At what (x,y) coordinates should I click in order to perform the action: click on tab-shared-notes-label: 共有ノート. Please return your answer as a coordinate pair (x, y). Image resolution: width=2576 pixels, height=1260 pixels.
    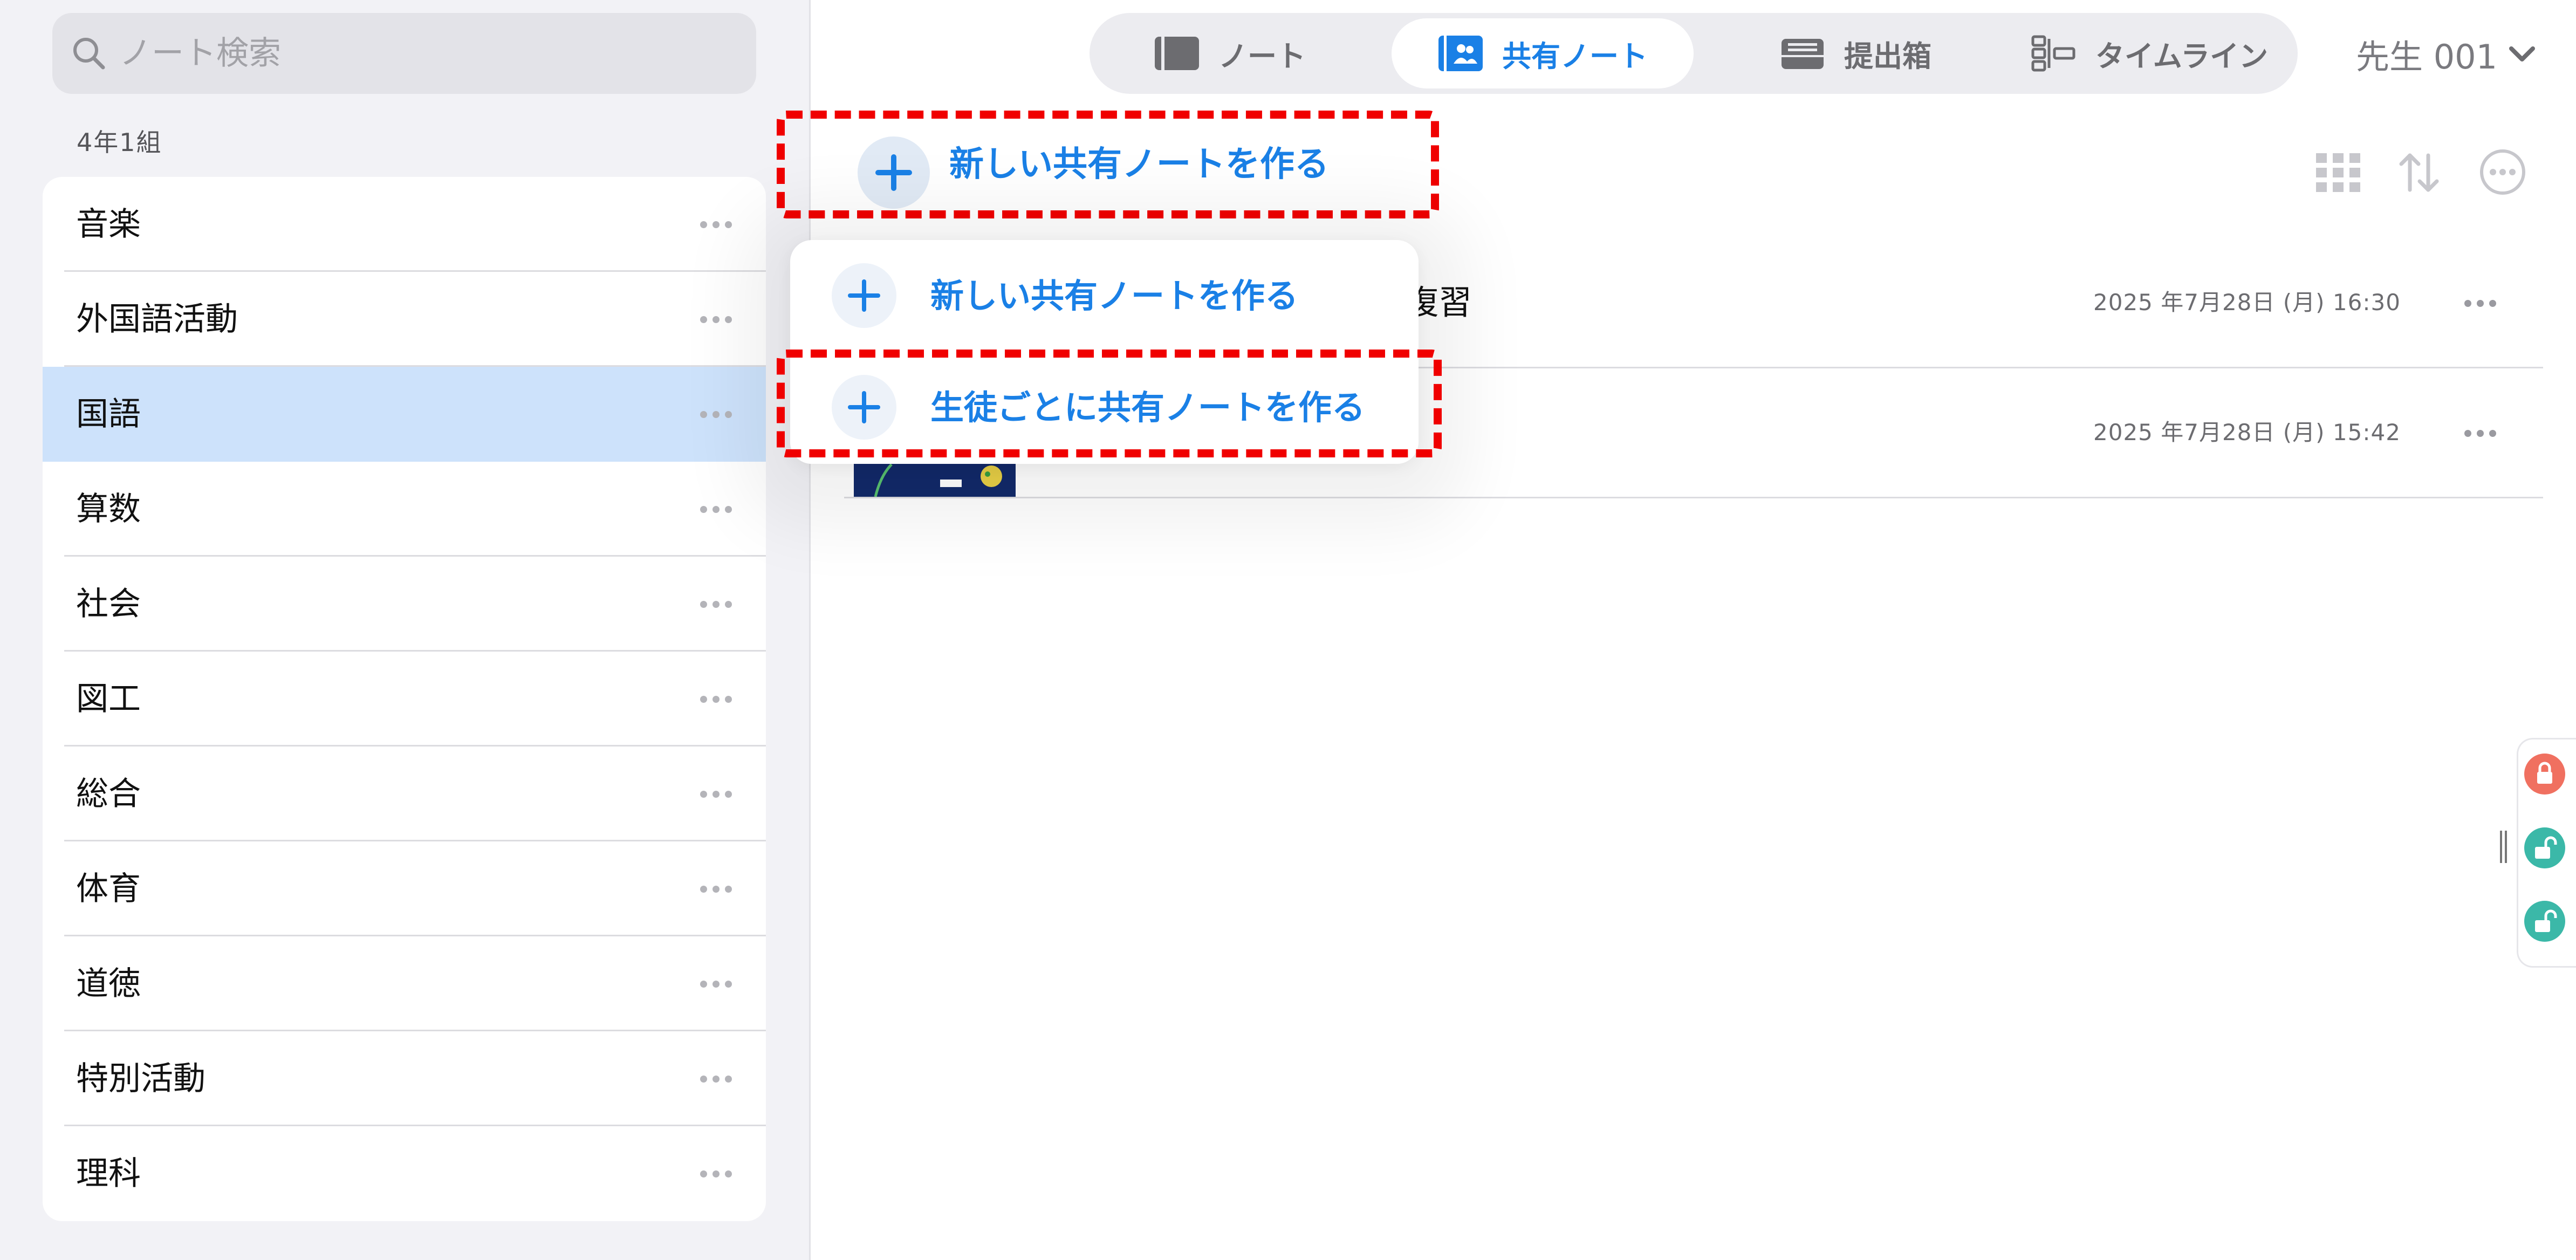
    Looking at the image, I should click on (1575, 56).